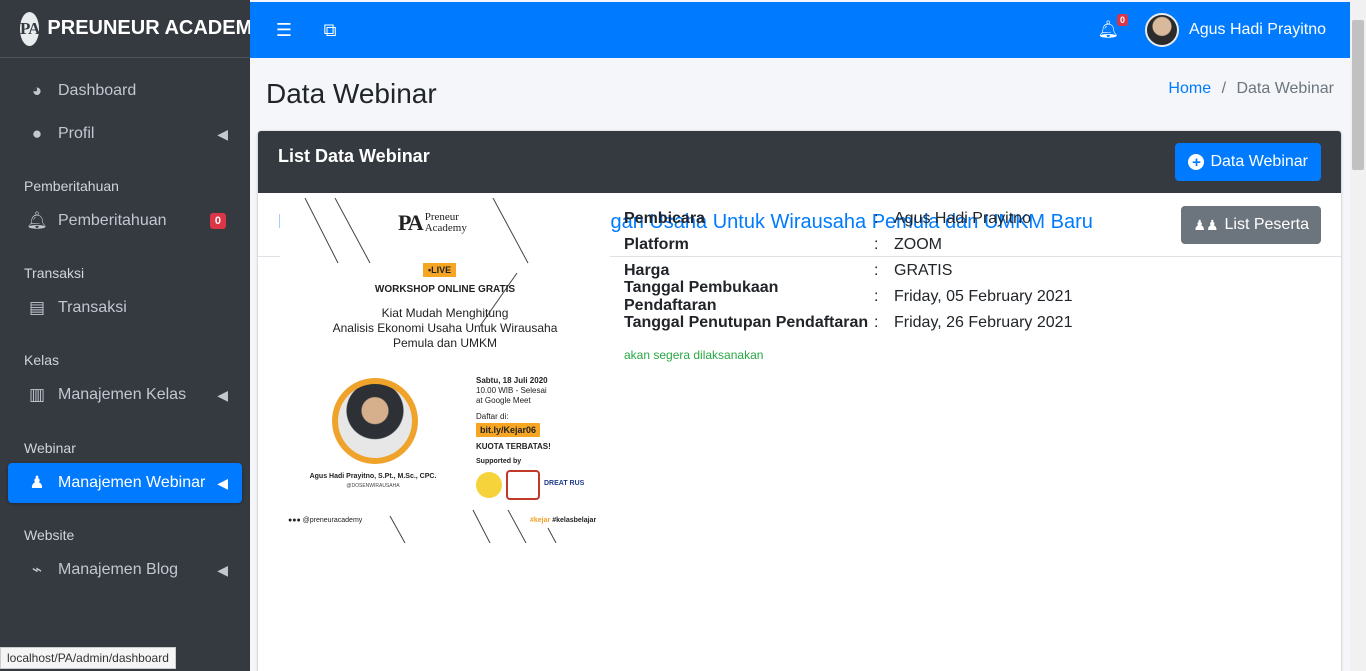 The height and width of the screenshot is (671, 1366). I want to click on sponsor-logo-3: DREAT RUS, so click(564, 483).